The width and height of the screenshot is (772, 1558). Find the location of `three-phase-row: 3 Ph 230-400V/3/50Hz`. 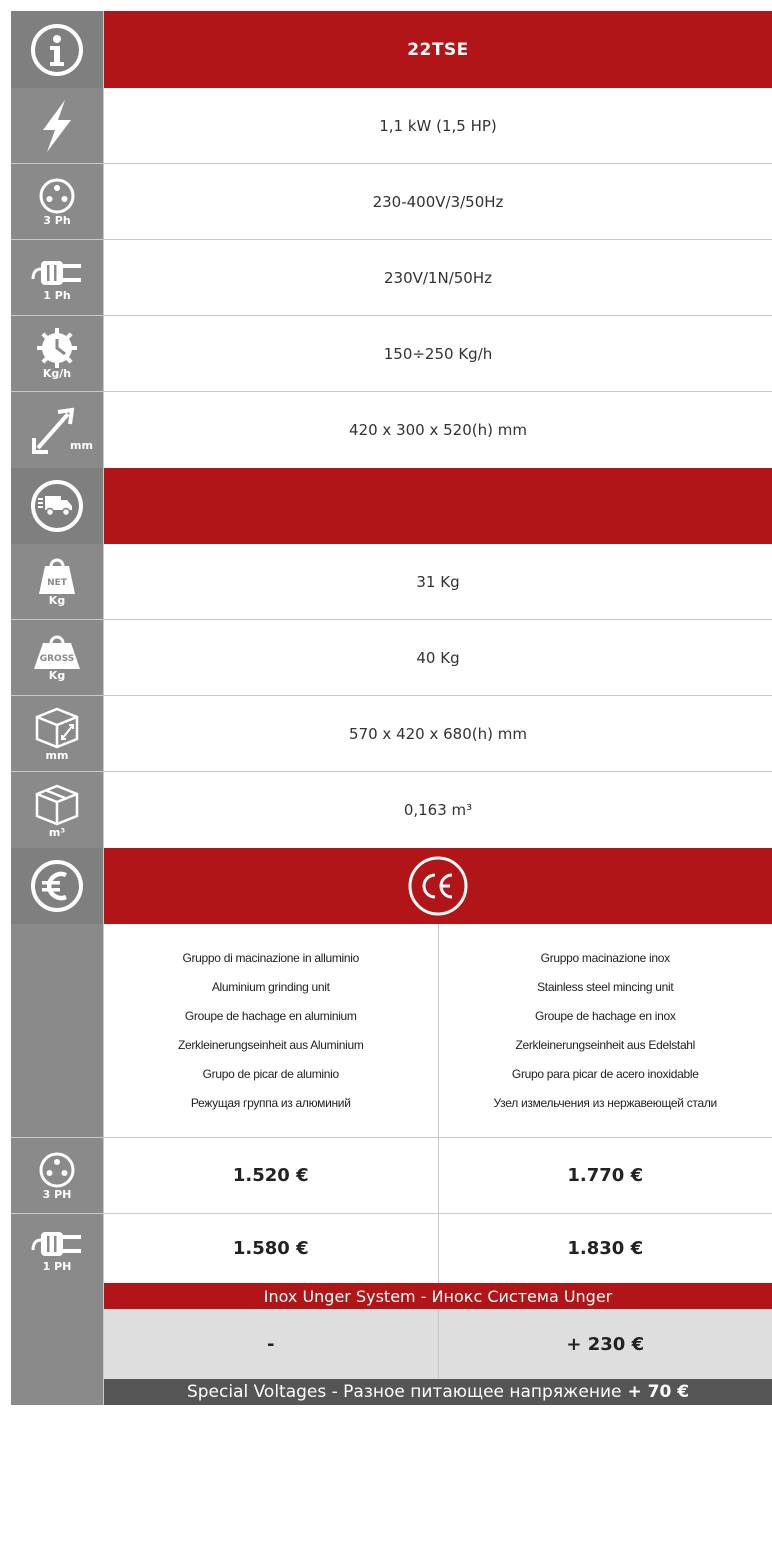

three-phase-row: 3 Ph 230-400V/3/50Hz is located at coordinates (391, 202).